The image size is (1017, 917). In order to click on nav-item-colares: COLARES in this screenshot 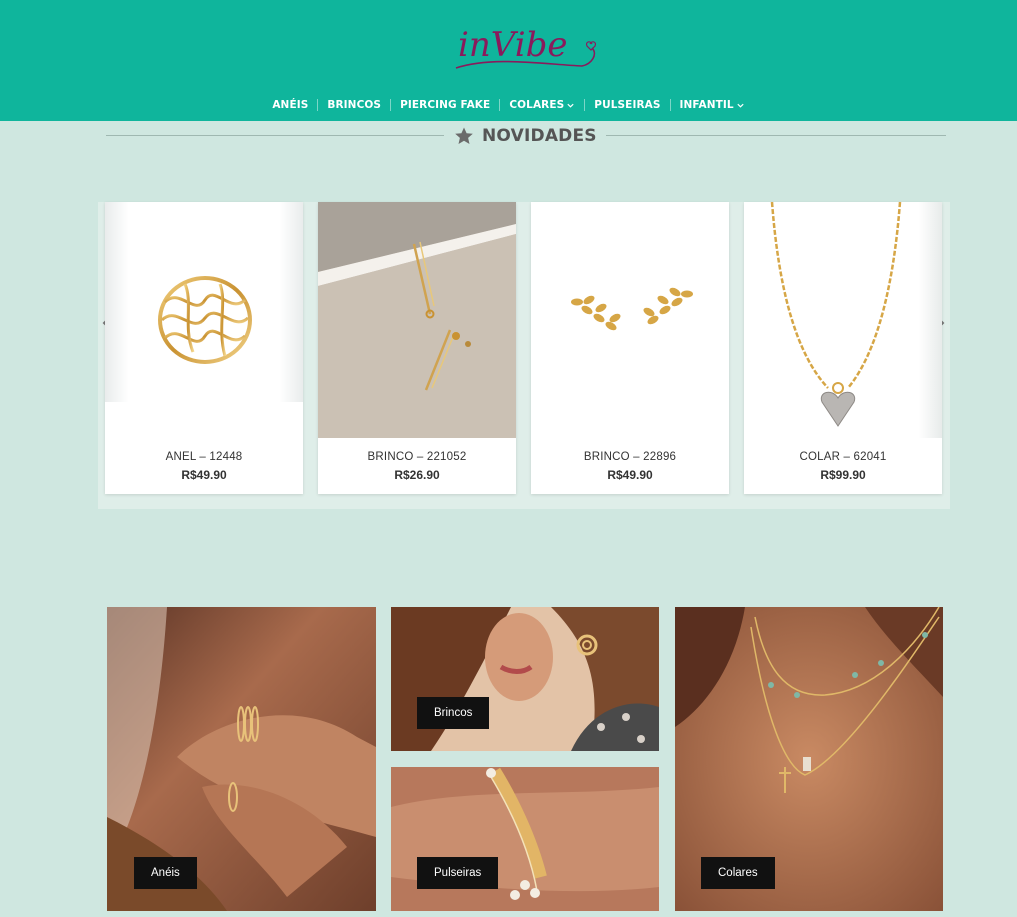, I will do `click(542, 105)`.